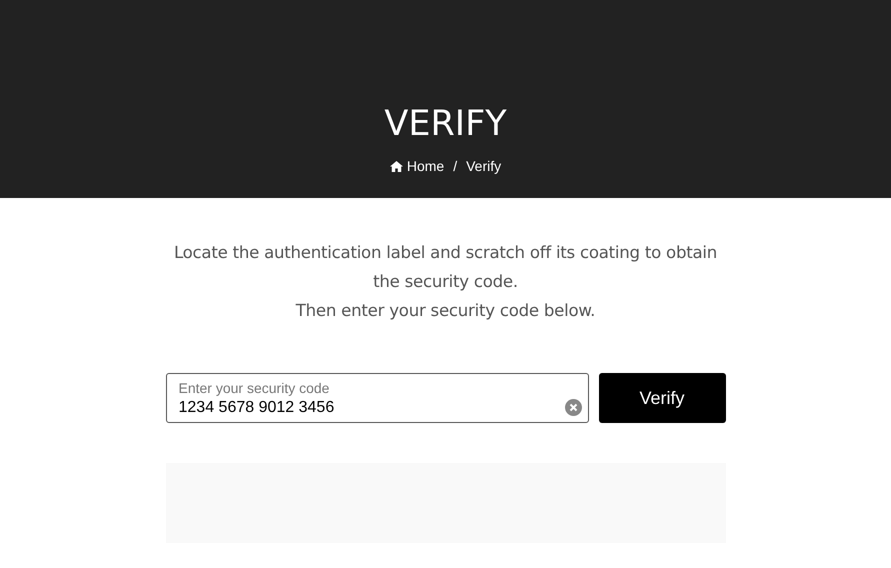 This screenshot has width=891, height=568. Describe the element at coordinates (662, 398) in the screenshot. I see `verify-button: Verify` at that location.